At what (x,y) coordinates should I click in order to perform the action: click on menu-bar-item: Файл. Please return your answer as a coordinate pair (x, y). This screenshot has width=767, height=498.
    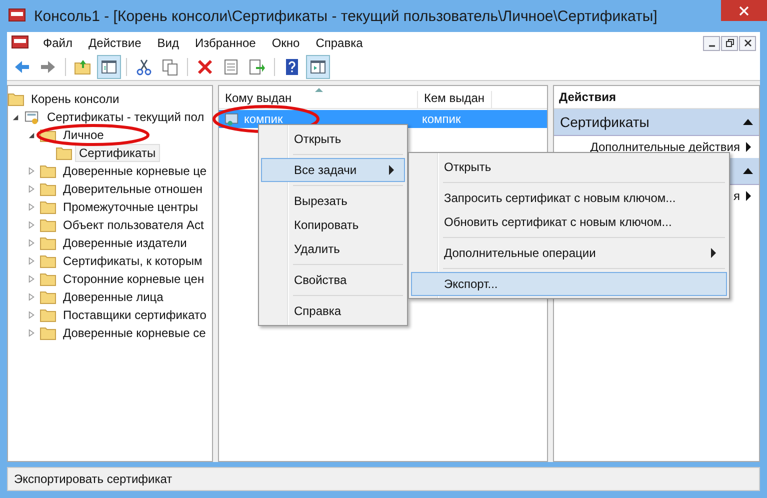
    Looking at the image, I should click on (58, 43).